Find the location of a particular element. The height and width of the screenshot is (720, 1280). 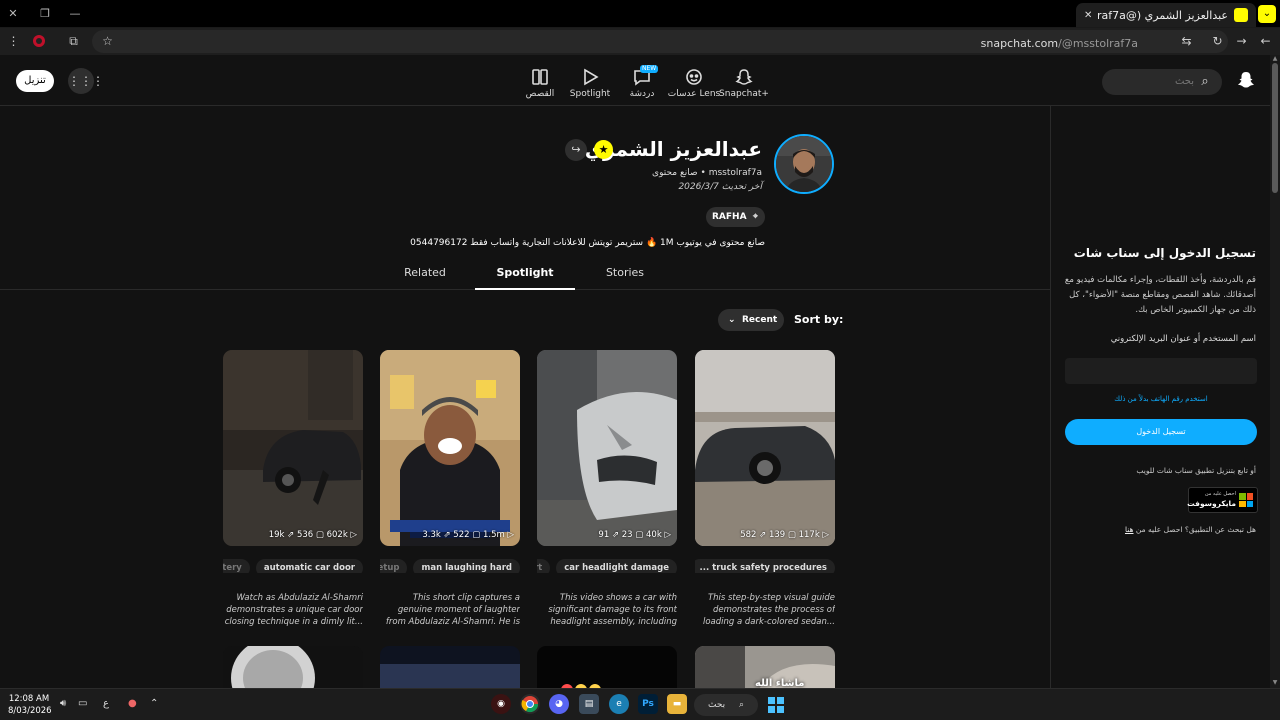

app-help-text: هل تبحث عن التطبيق؟ احصل عليه من هنا is located at coordinates (1190, 529).